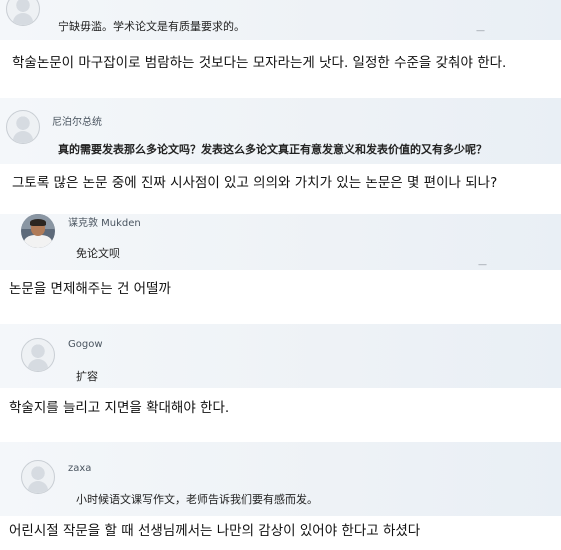 The width and height of the screenshot is (561, 550). I want to click on comment-4-text: 扩容, so click(87, 376).